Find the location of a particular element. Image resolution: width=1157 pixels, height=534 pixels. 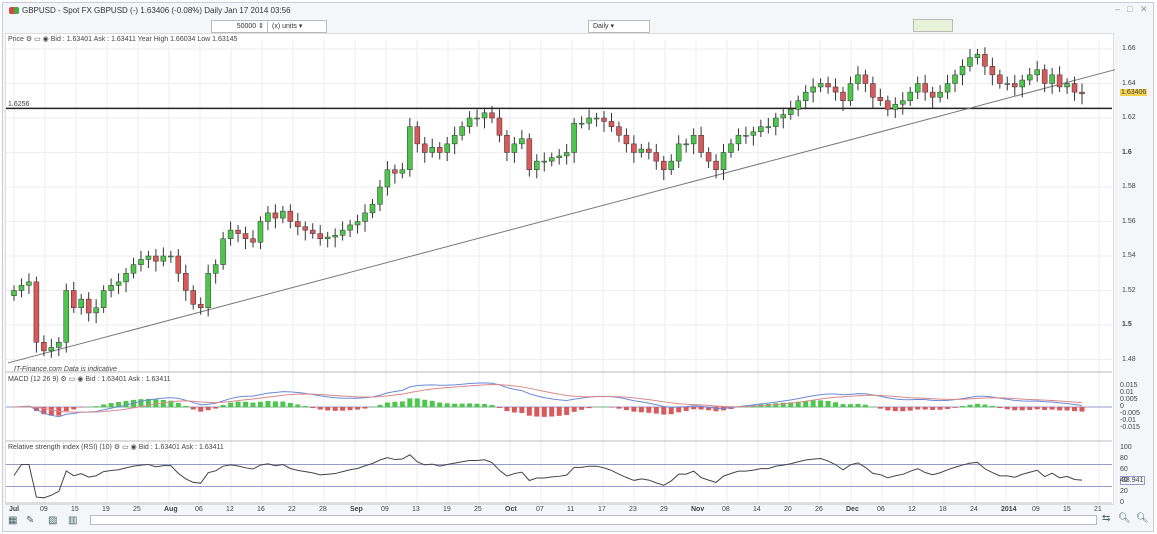

pan-icon: ⇆ is located at coordinates (1106, 518).